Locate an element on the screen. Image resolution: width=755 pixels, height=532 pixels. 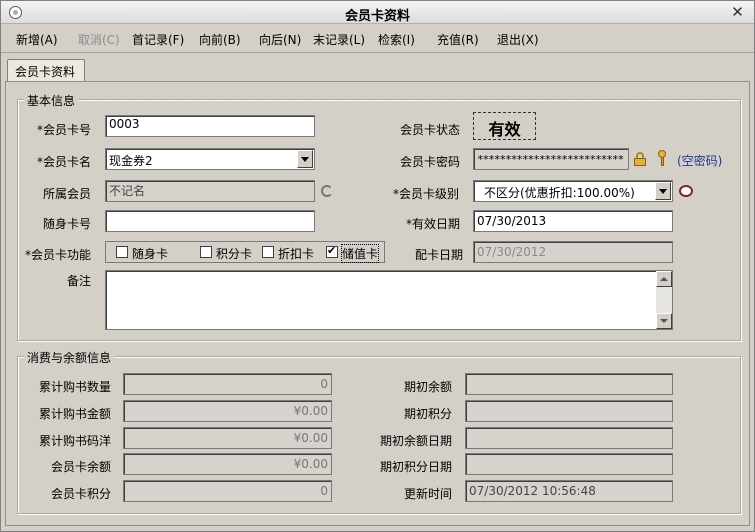
previous-button: 向前(B) is located at coordinates (220, 39).